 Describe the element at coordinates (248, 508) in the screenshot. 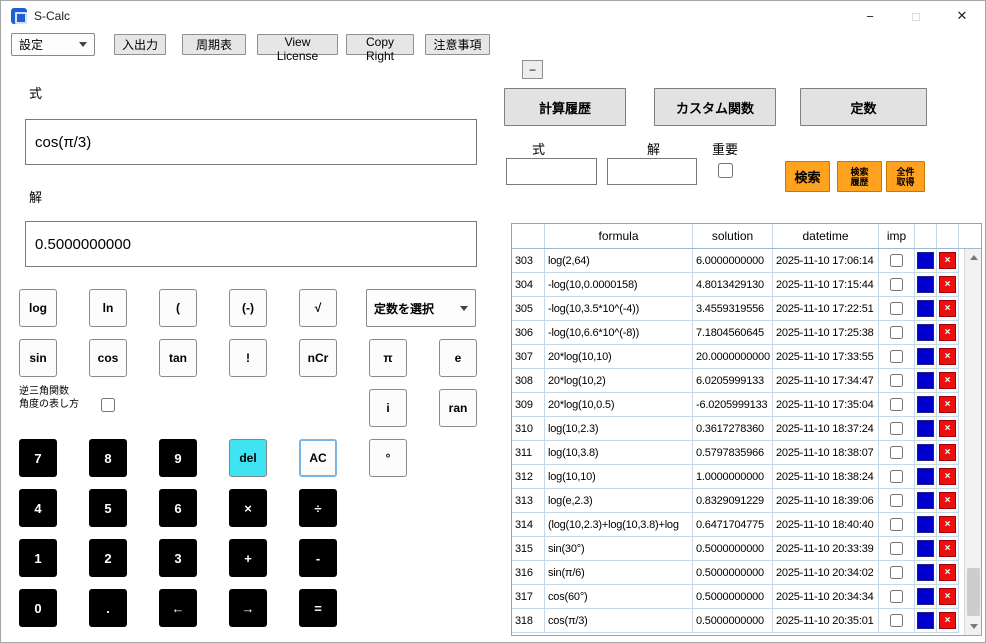

I see `key-multiply: ×` at that location.